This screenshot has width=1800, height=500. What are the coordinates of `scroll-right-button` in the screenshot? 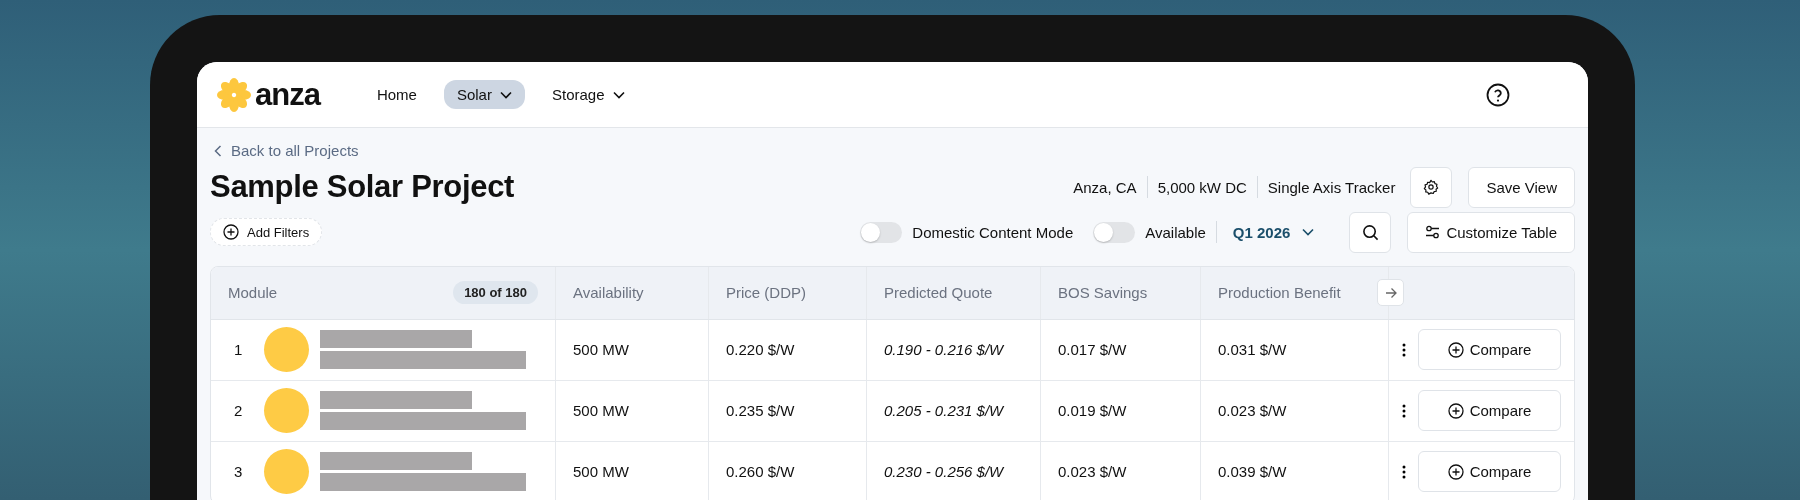 It's located at (1390, 292).